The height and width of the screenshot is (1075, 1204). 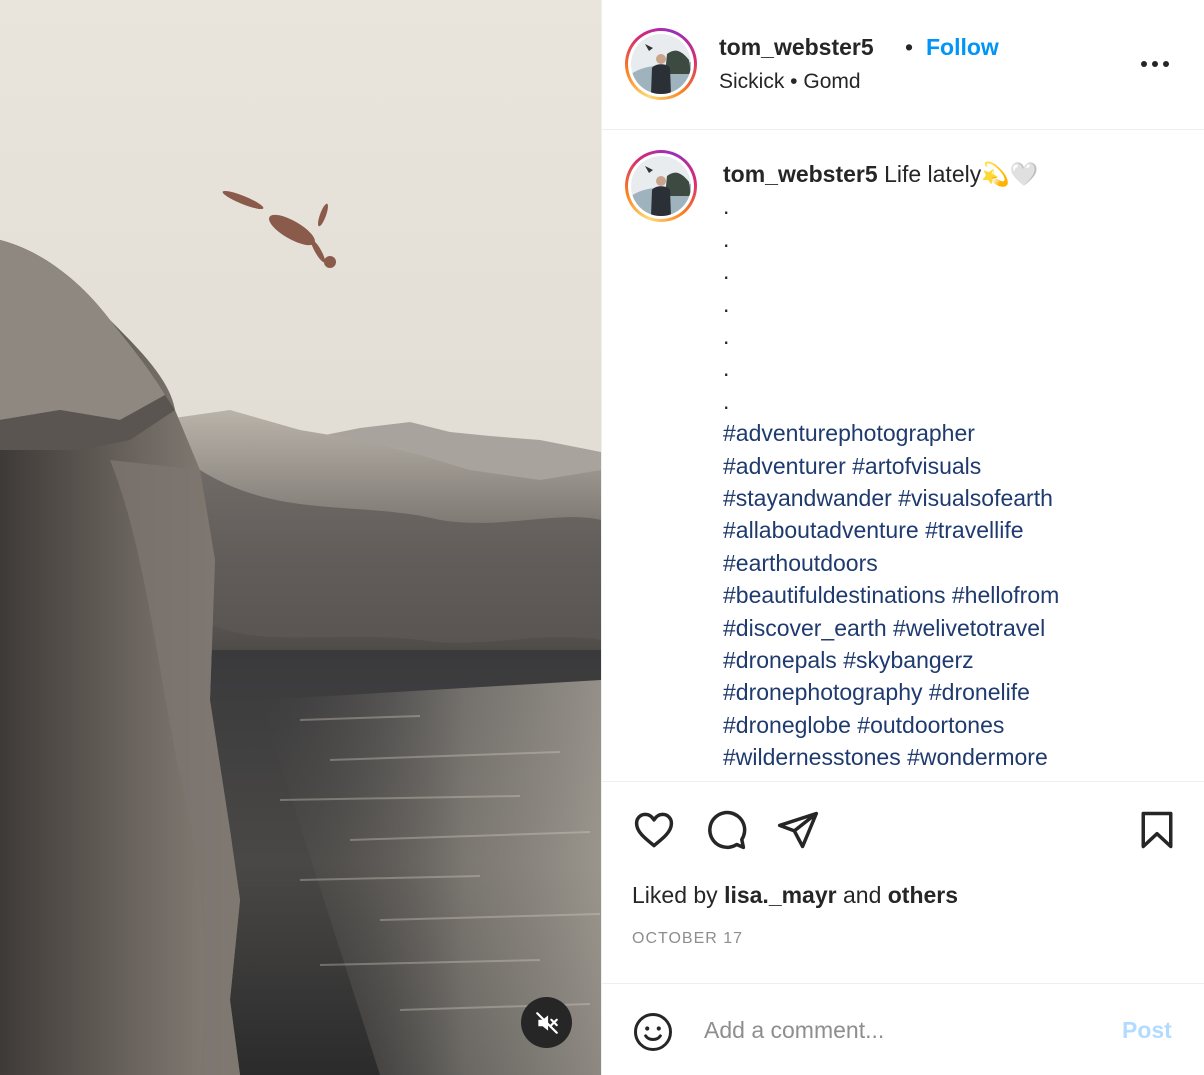 What do you see at coordinates (787, 725) in the screenshot?
I see `hashtag-link: #droneglobe` at bounding box center [787, 725].